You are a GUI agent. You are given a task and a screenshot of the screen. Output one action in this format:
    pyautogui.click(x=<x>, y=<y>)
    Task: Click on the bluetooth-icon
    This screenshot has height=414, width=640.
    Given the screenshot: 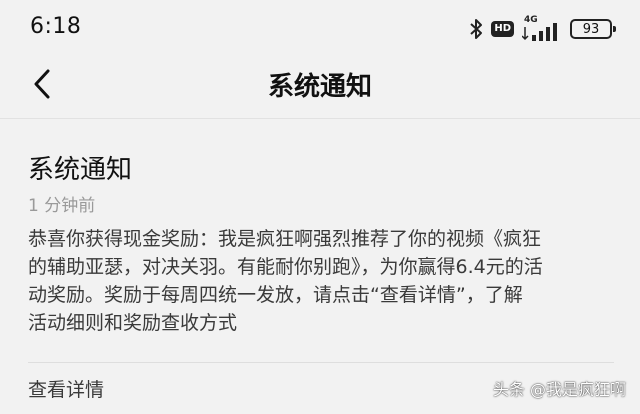 What is the action you would take?
    pyautogui.click(x=476, y=29)
    